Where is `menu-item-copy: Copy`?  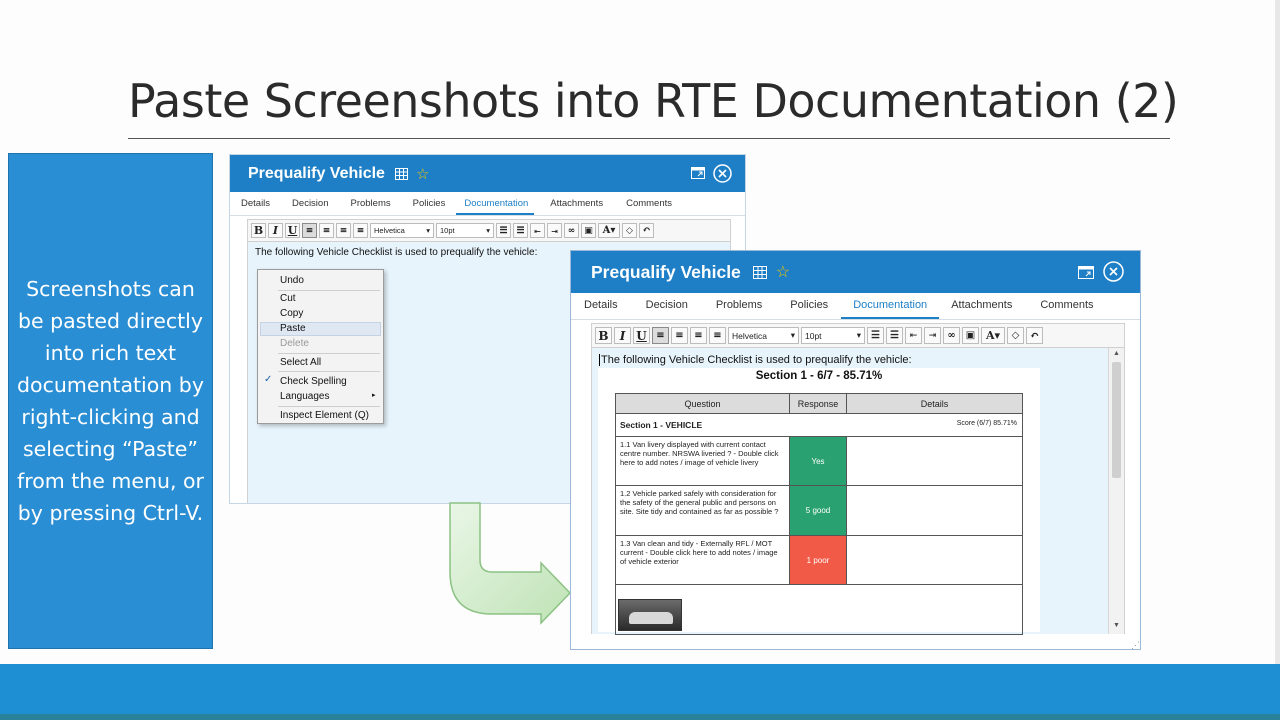 menu-item-copy: Copy is located at coordinates (291, 313).